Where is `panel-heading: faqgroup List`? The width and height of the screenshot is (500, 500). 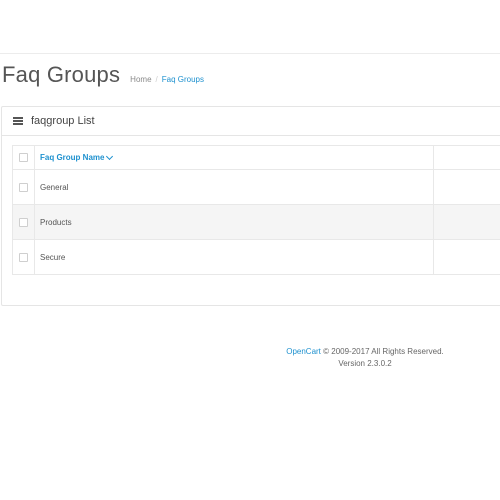
panel-heading: faqgroup List is located at coordinates (251, 121).